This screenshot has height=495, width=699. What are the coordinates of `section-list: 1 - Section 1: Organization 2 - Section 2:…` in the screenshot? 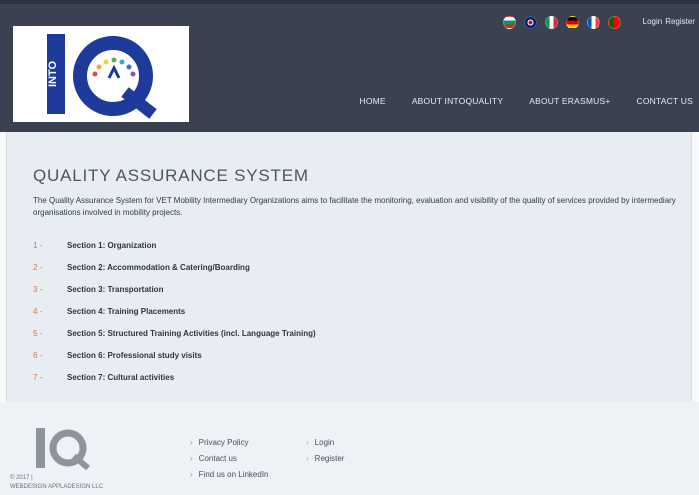 It's located at (174, 311).